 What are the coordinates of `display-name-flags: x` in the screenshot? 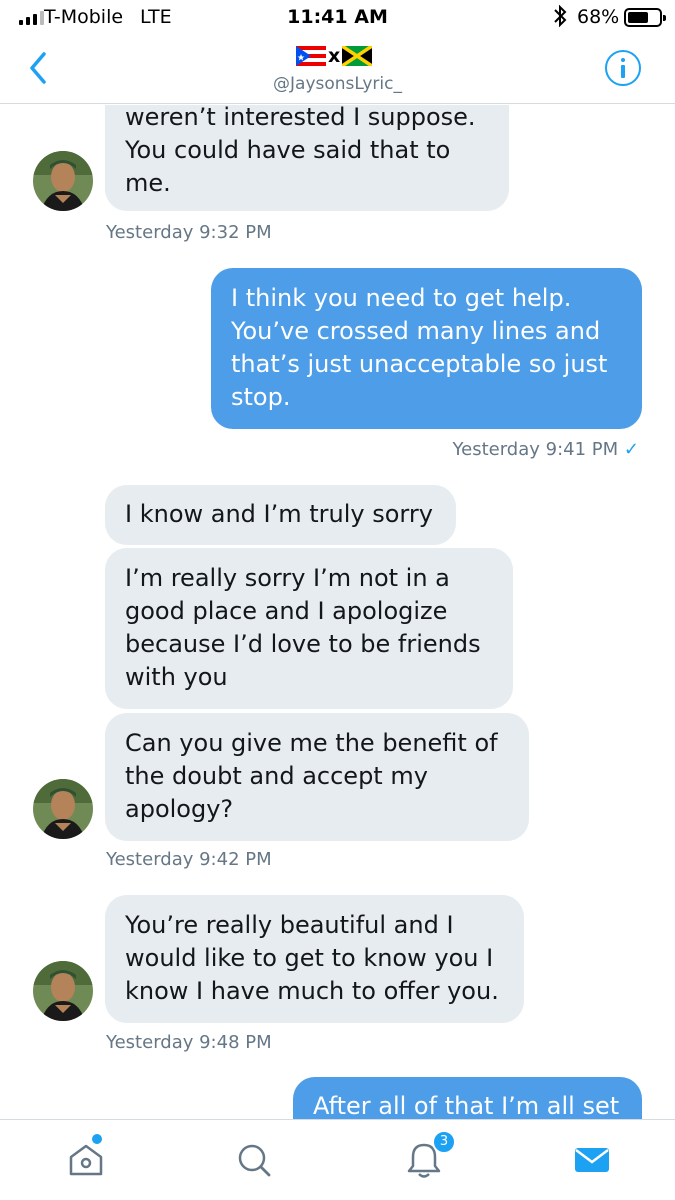 It's located at (334, 56).